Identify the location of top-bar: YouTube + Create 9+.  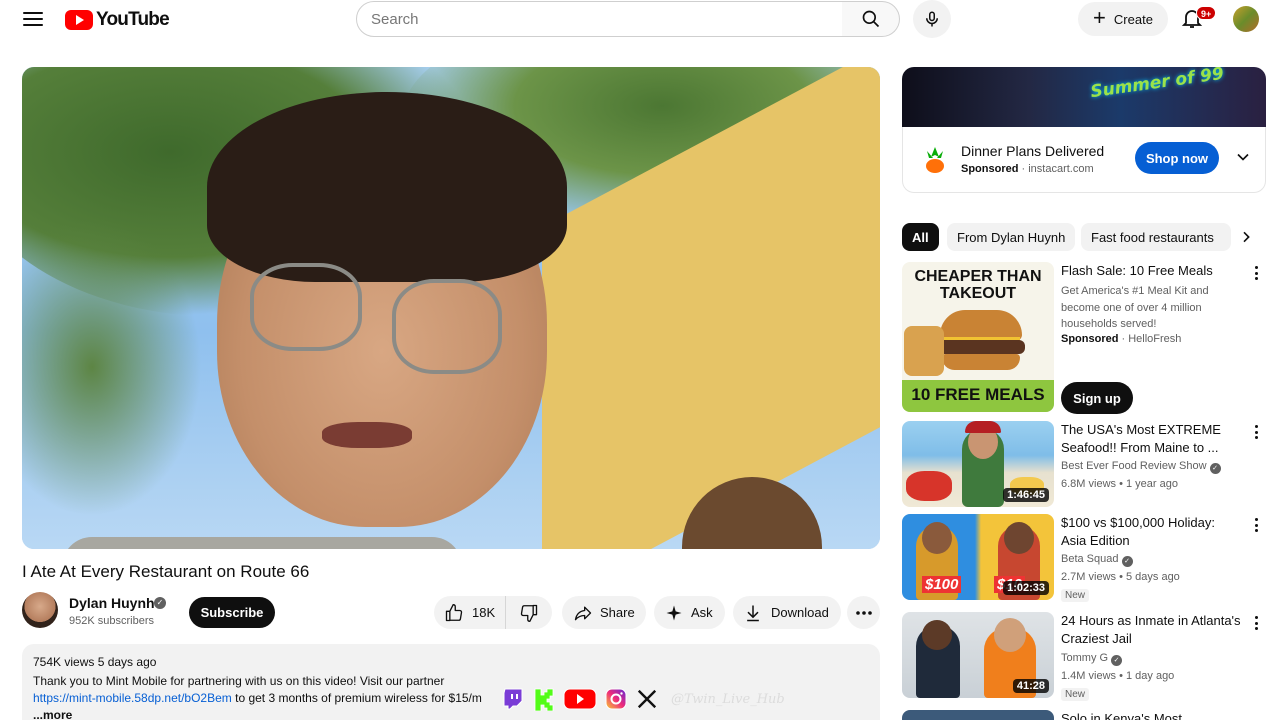
(640, 20).